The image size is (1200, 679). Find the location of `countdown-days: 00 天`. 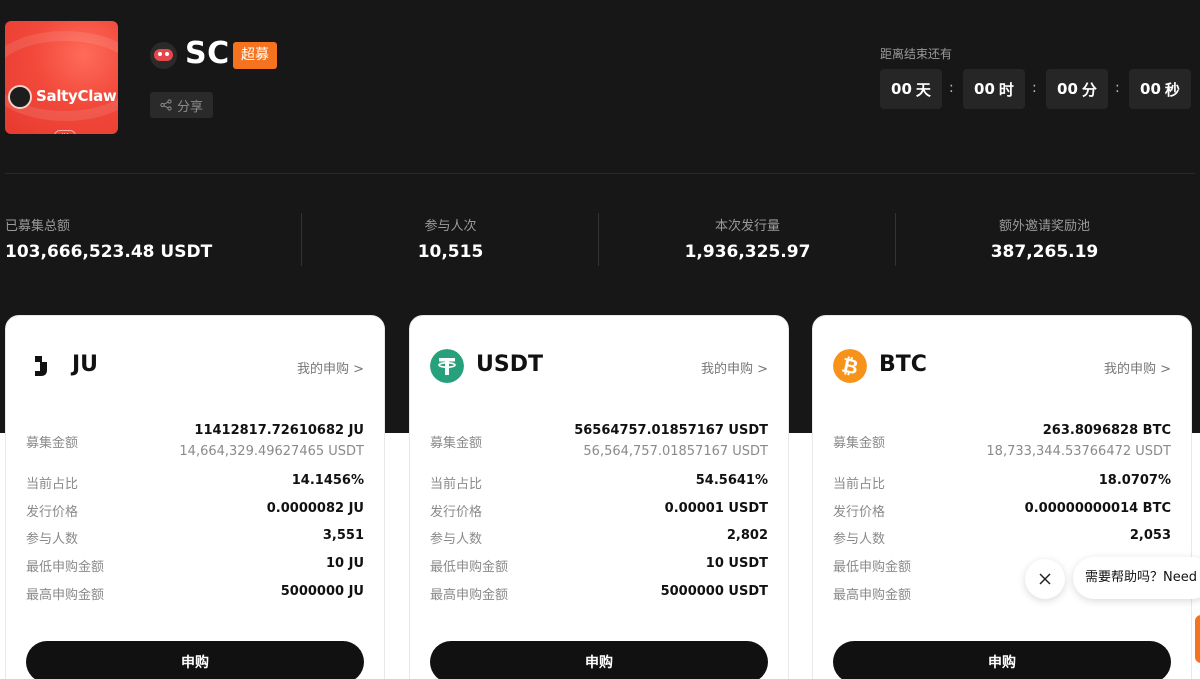

countdown-days: 00 天 is located at coordinates (911, 89).